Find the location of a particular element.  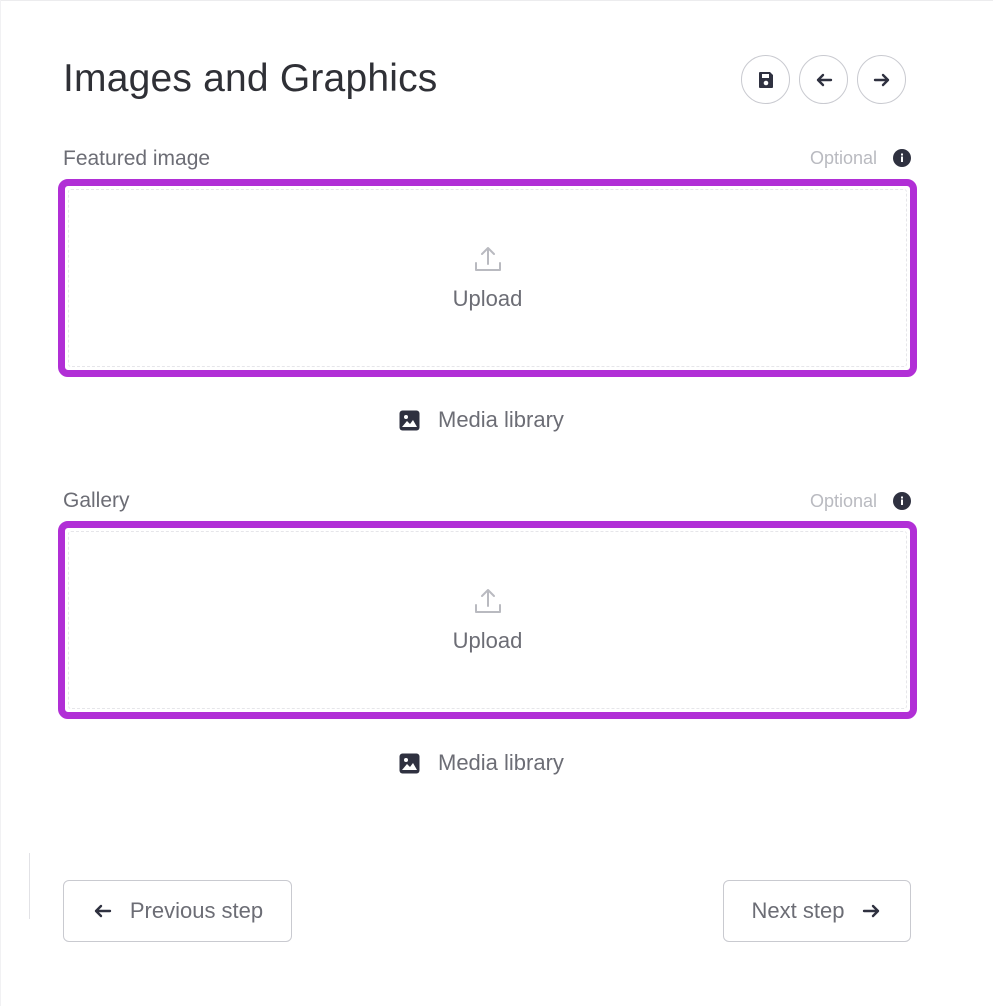

page-title: Images and Graphics is located at coordinates (250, 78).